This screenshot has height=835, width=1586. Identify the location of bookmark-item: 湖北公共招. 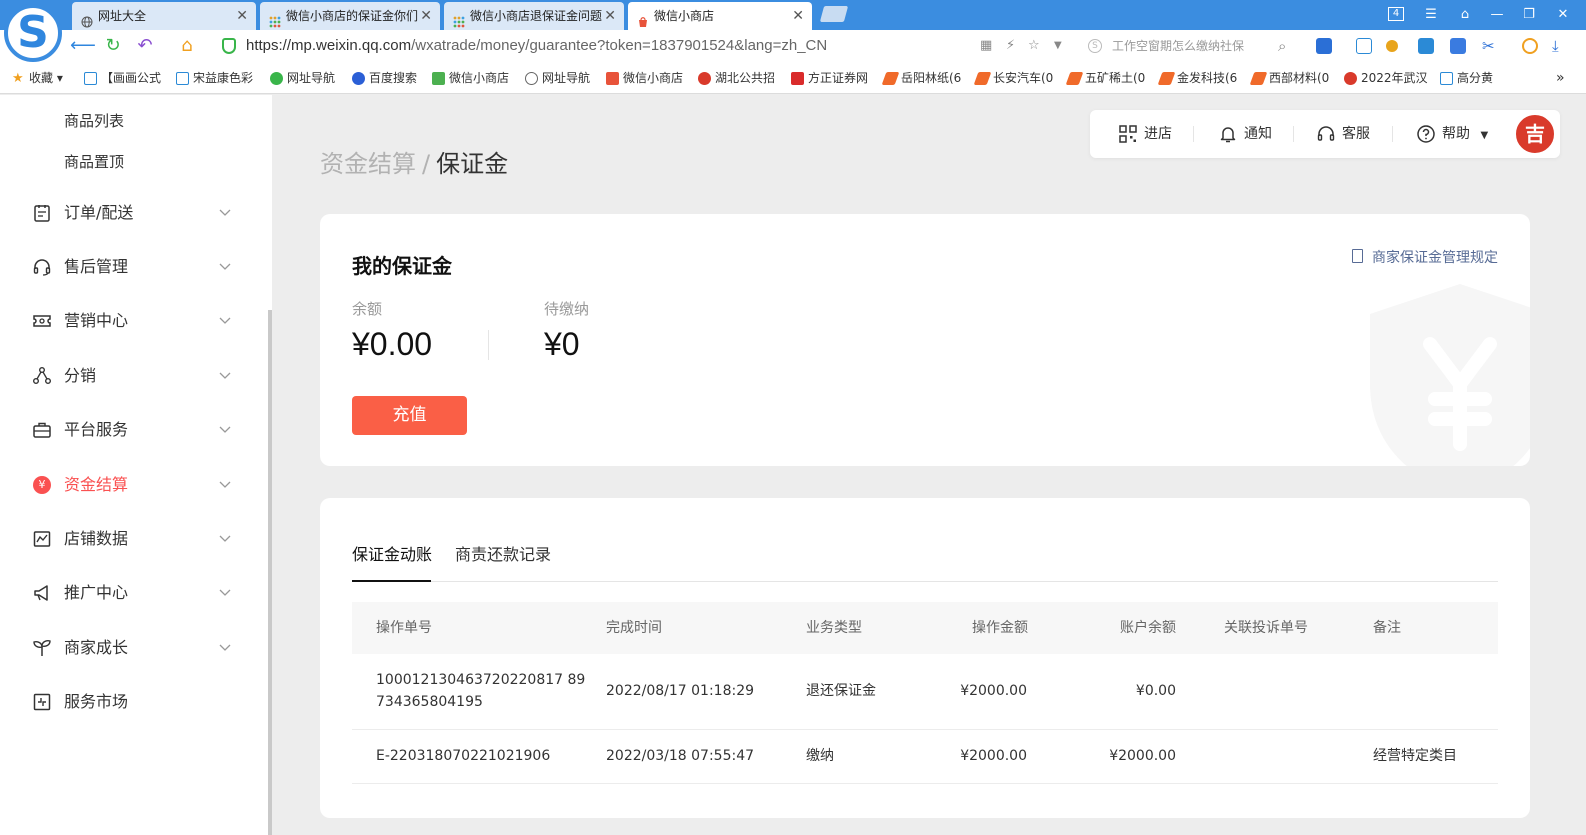
(736, 78).